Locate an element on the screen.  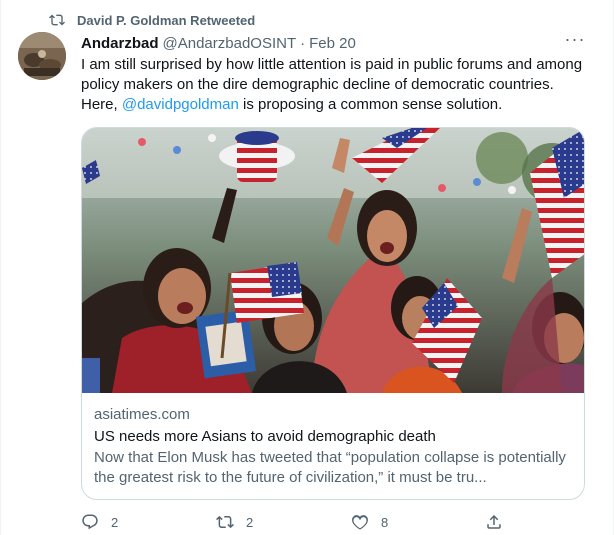
author-handle: @AndarzbadOSINT is located at coordinates (230, 43).